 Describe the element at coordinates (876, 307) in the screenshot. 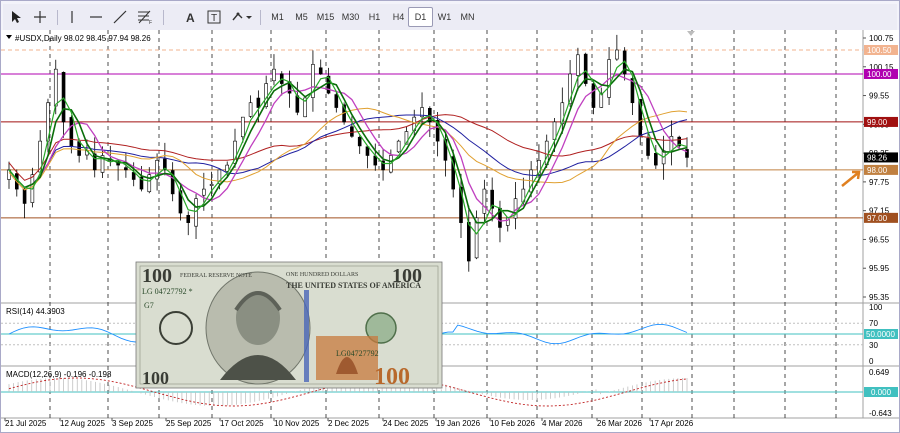

I see `rsi-scale-label: 100` at that location.